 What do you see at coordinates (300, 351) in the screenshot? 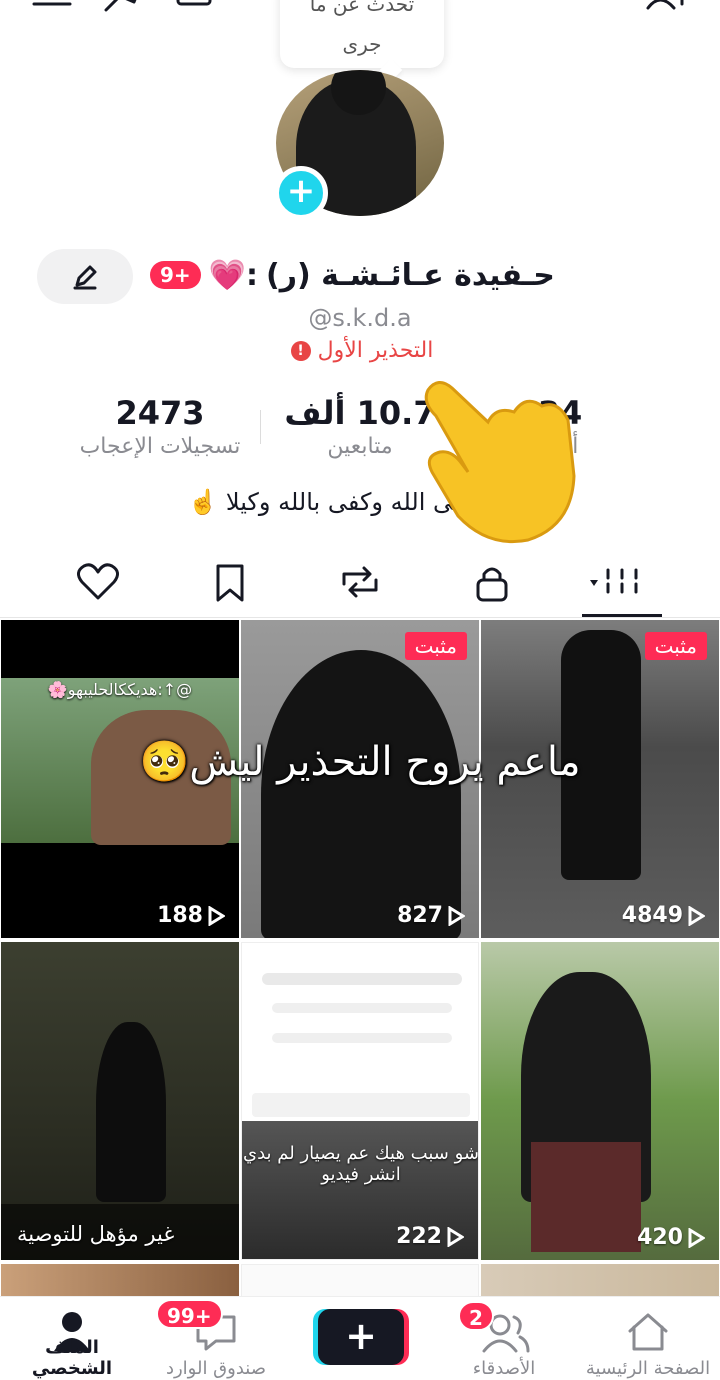
I see `alert-icon: !` at bounding box center [300, 351].